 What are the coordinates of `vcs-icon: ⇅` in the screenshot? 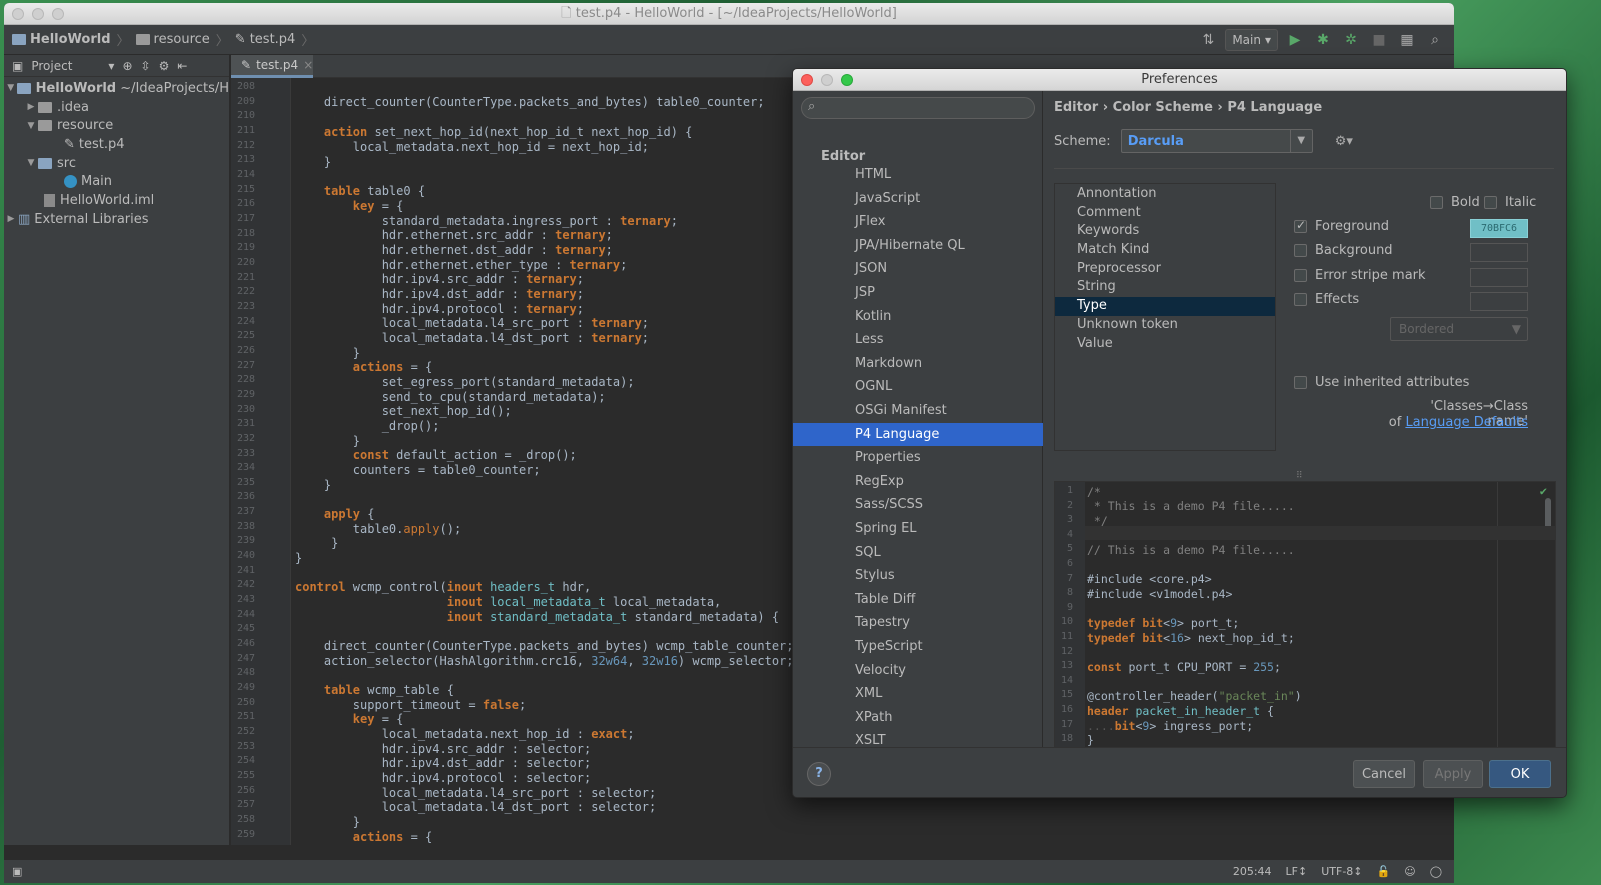 It's located at (1208, 40).